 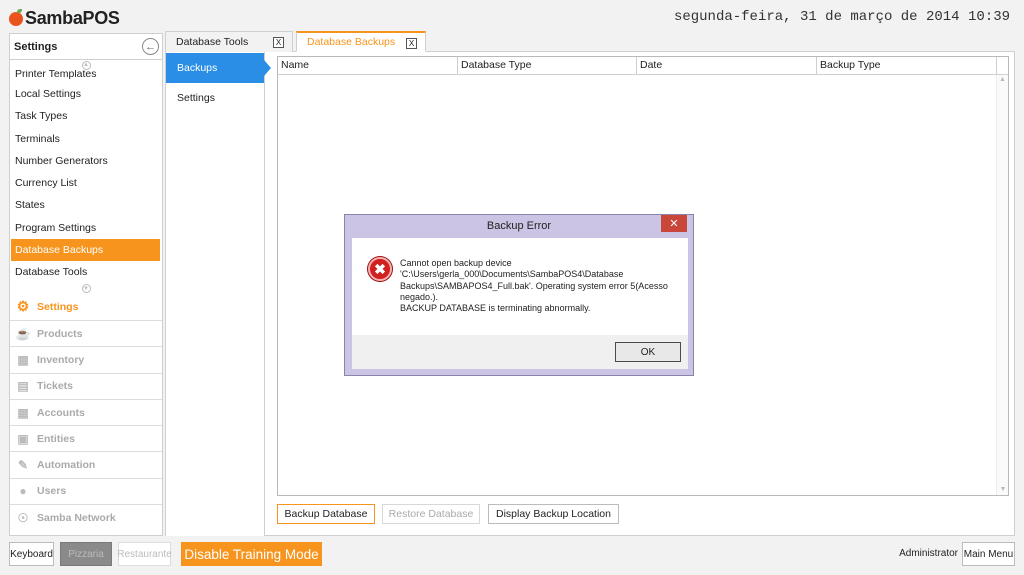 What do you see at coordinates (60, 333) in the screenshot?
I see `section-label: Products` at bounding box center [60, 333].